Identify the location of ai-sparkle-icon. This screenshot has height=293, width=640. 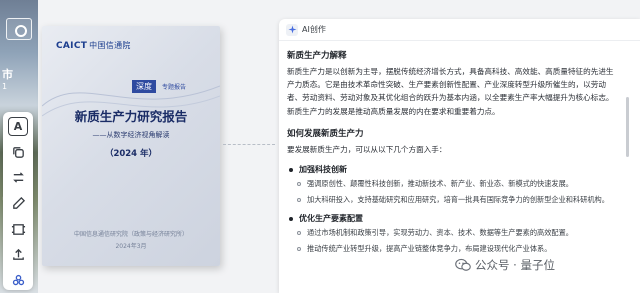
(292, 29).